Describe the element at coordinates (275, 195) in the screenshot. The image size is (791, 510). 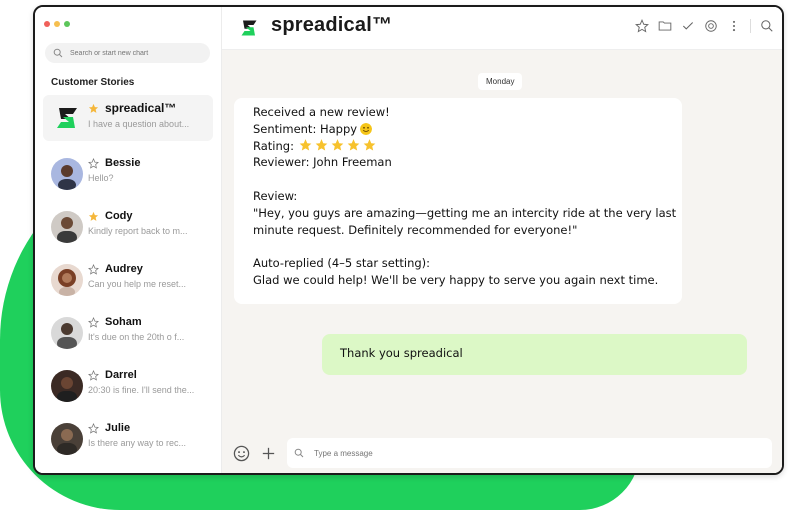
I see `message-line: Review:` at that location.